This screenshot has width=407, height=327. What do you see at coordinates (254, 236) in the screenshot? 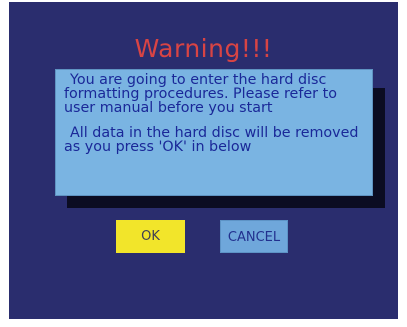
I see `cancel-button: CANCEL` at bounding box center [254, 236].